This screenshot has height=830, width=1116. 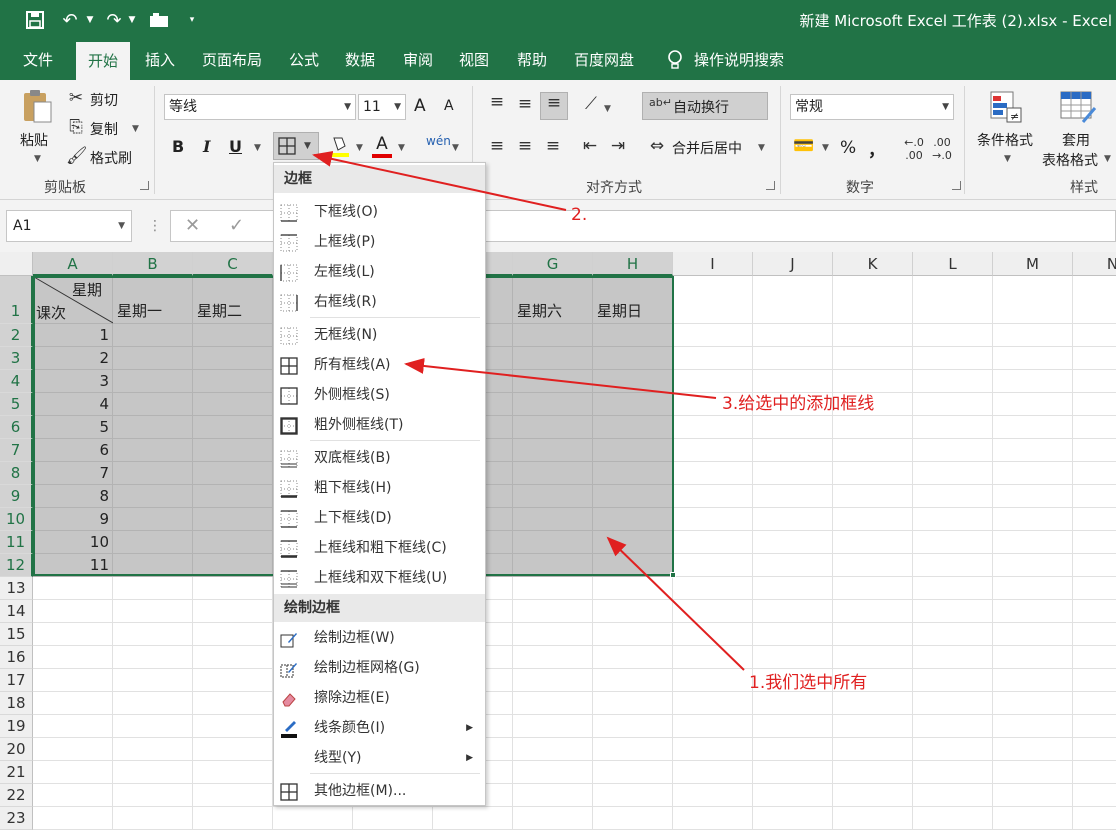 I want to click on customize-qat-icon: ▾, so click(x=192, y=20).